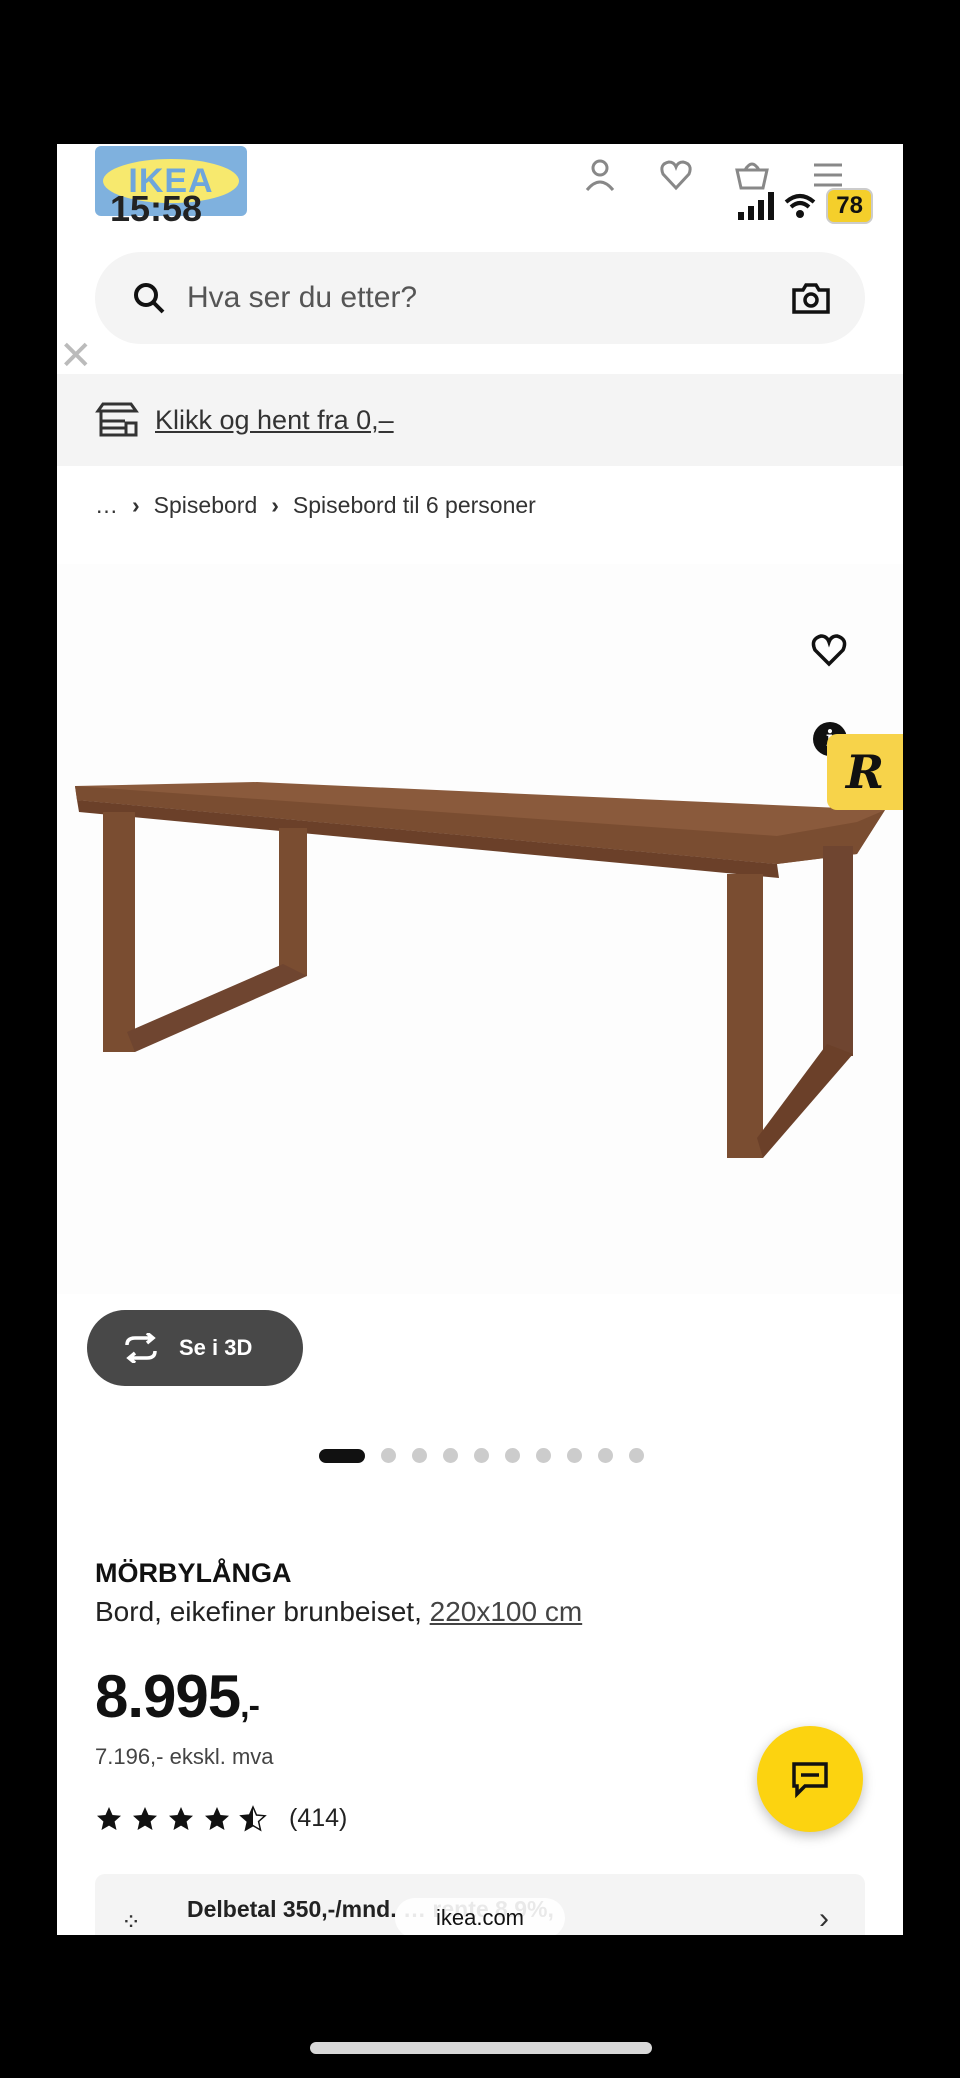 Image resolution: width=960 pixels, height=2078 pixels. I want to click on search-icon, so click(149, 298).